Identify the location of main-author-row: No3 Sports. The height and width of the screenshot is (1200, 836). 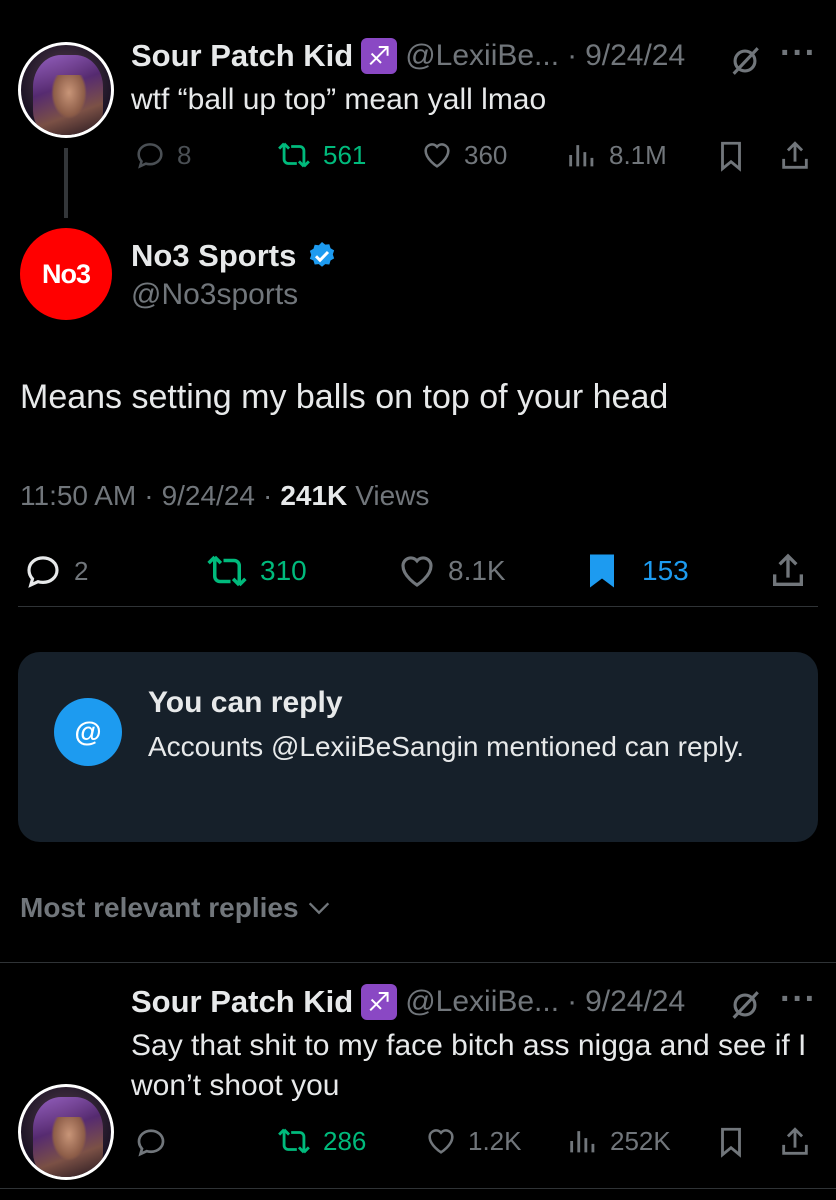
(234, 256).